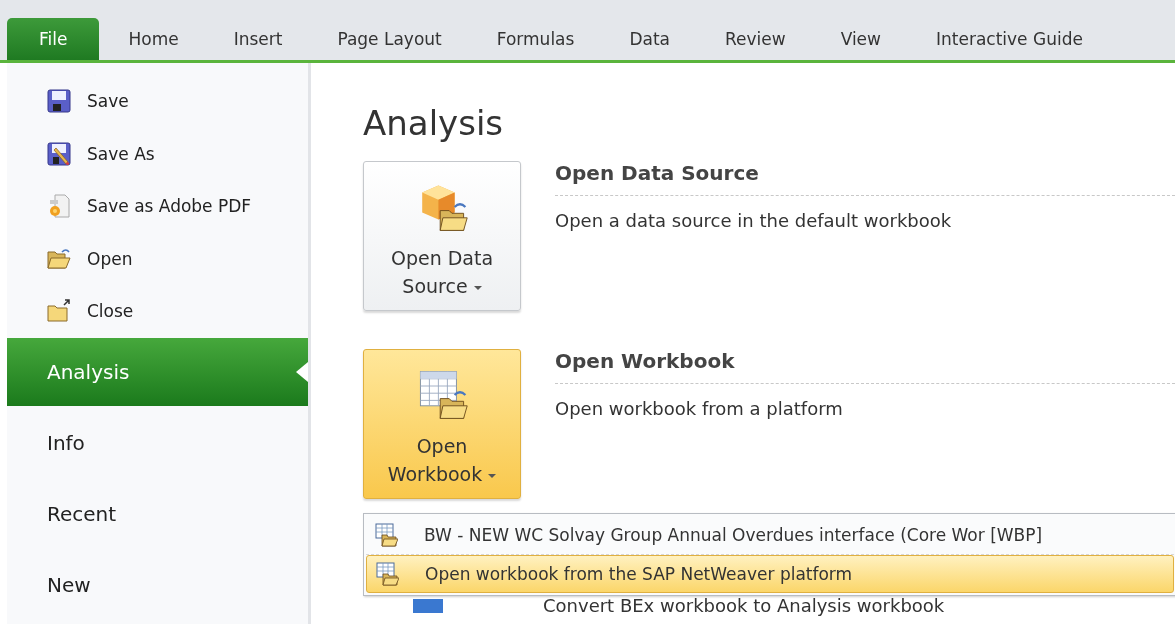 The height and width of the screenshot is (624, 1175). What do you see at coordinates (389, 39) in the screenshot?
I see `ribbon-tab: Page Layout` at bounding box center [389, 39].